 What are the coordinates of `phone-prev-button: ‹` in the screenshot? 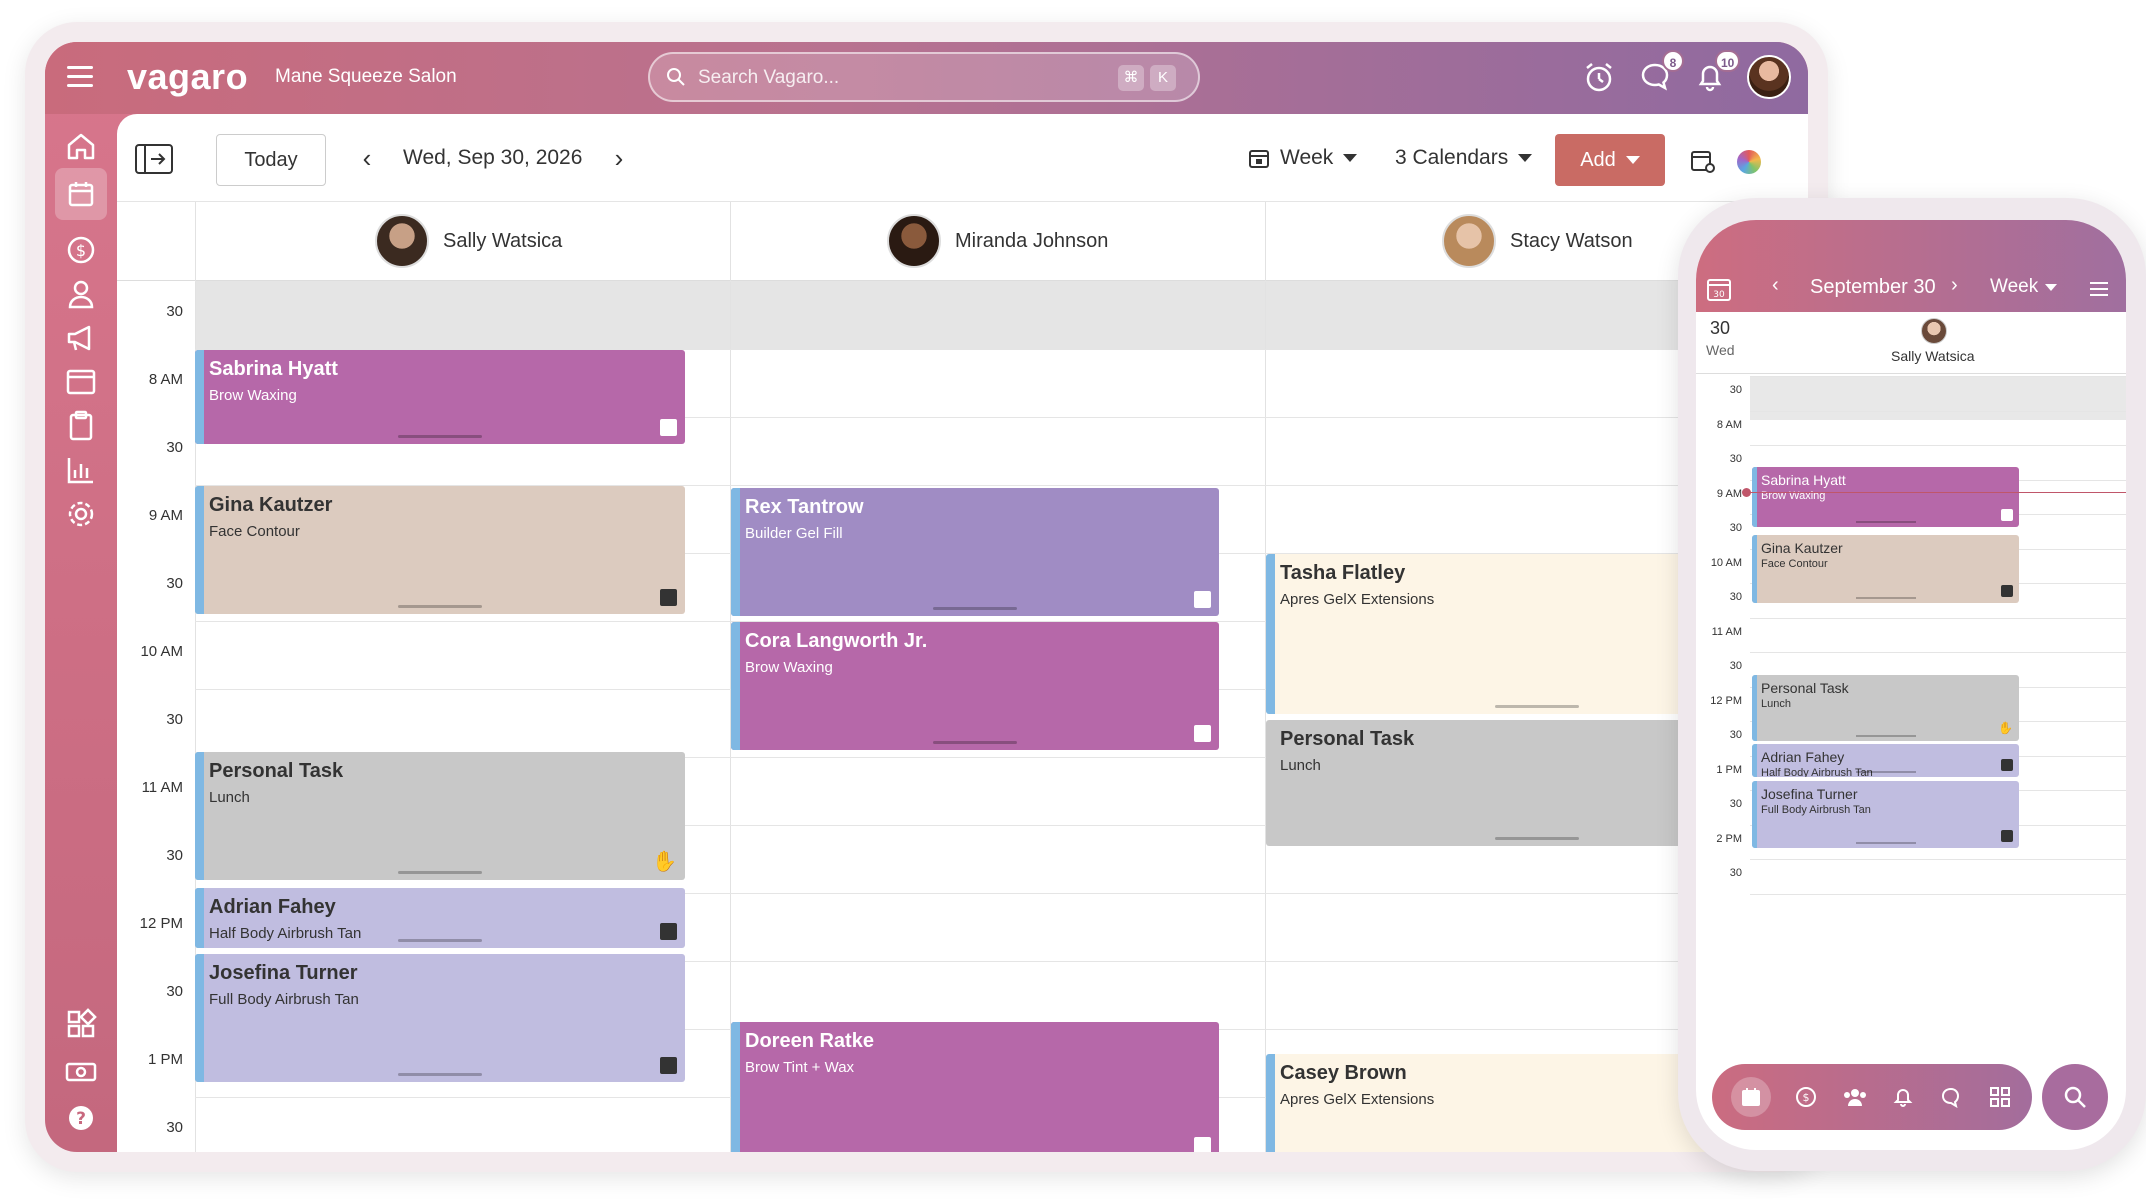 It's located at (1775, 285).